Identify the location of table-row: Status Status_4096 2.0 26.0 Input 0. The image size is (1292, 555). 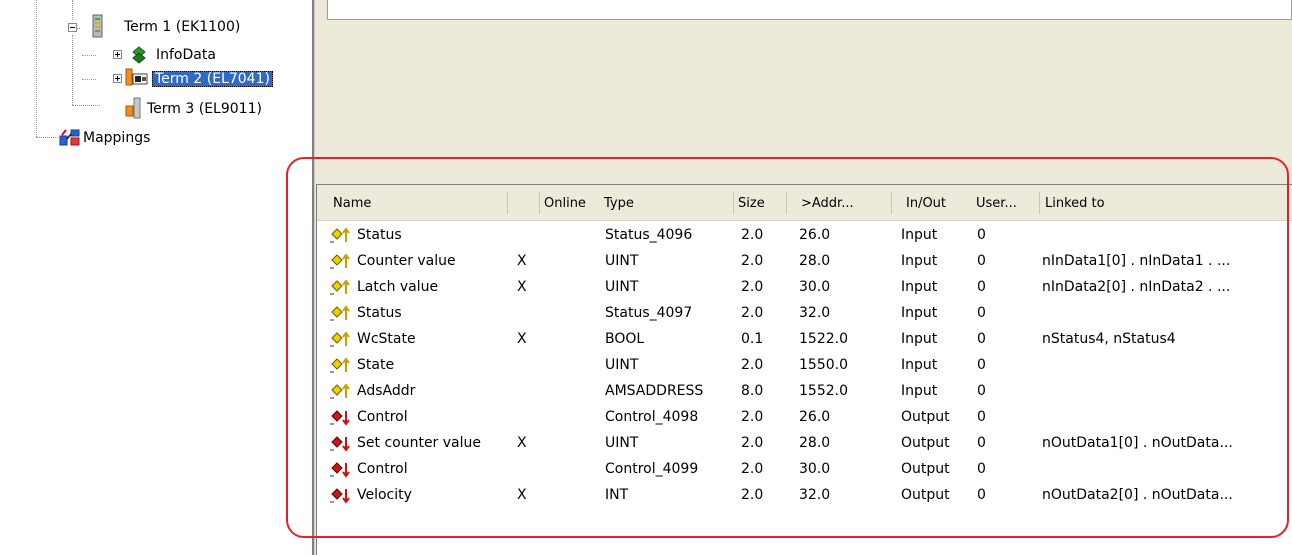
(804, 235).